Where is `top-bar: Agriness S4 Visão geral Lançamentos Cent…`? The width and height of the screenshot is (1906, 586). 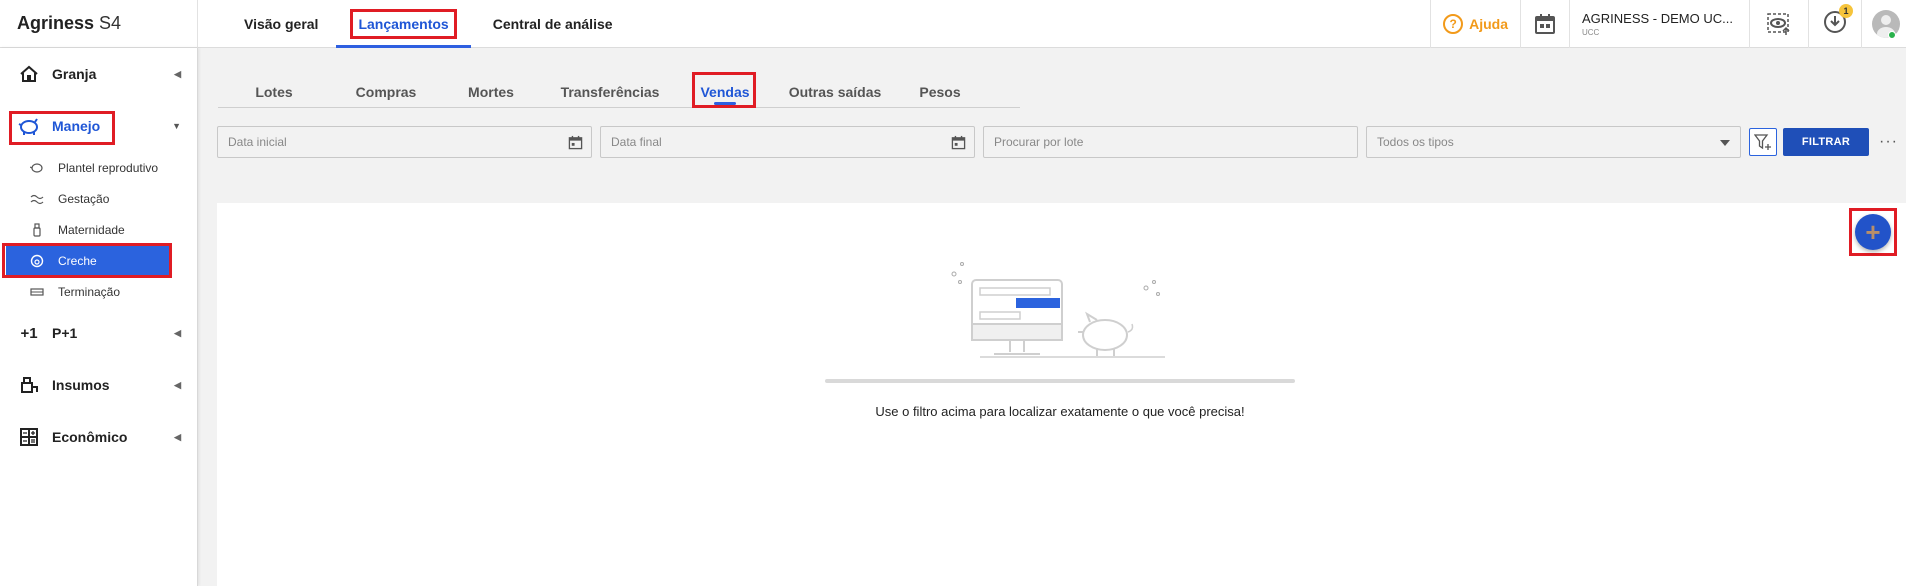
top-bar: Agriness S4 Visão geral Lançamentos Cent… is located at coordinates (953, 24).